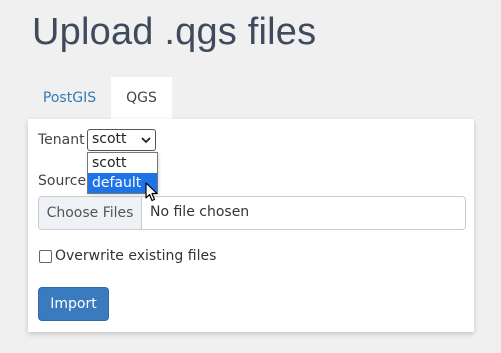  What do you see at coordinates (151, 192) in the screenshot?
I see `mouse-cursor-icon` at bounding box center [151, 192].